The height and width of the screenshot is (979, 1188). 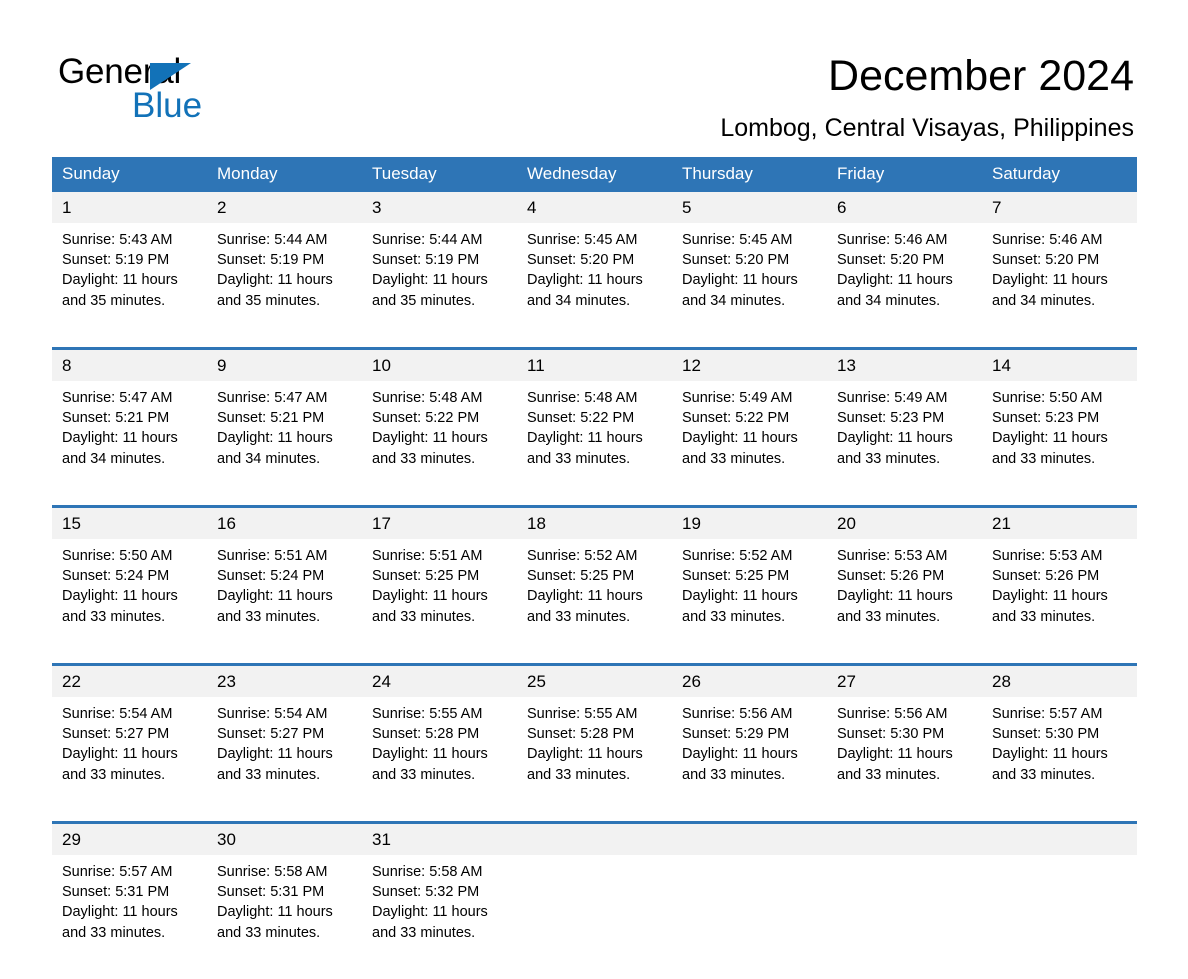 I want to click on day-number: 26, so click(x=749, y=681).